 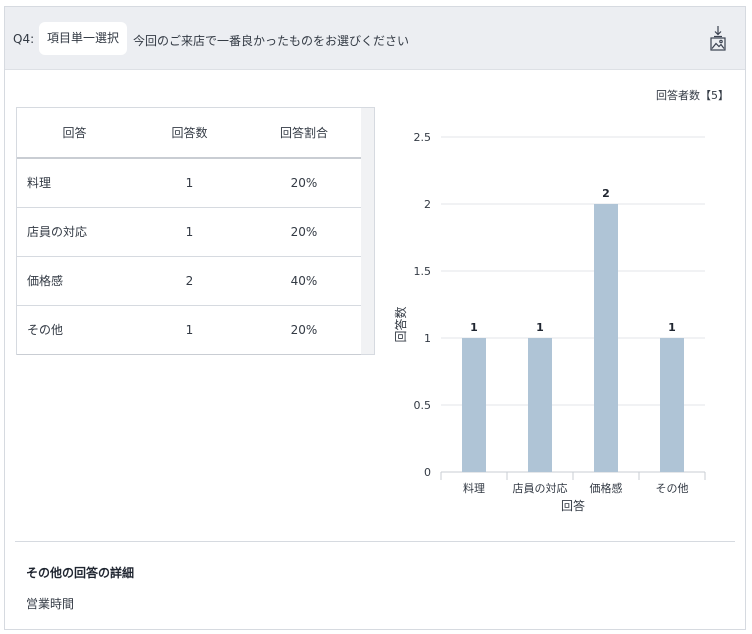 I want to click on bar-data-label: 2, so click(x=606, y=193).